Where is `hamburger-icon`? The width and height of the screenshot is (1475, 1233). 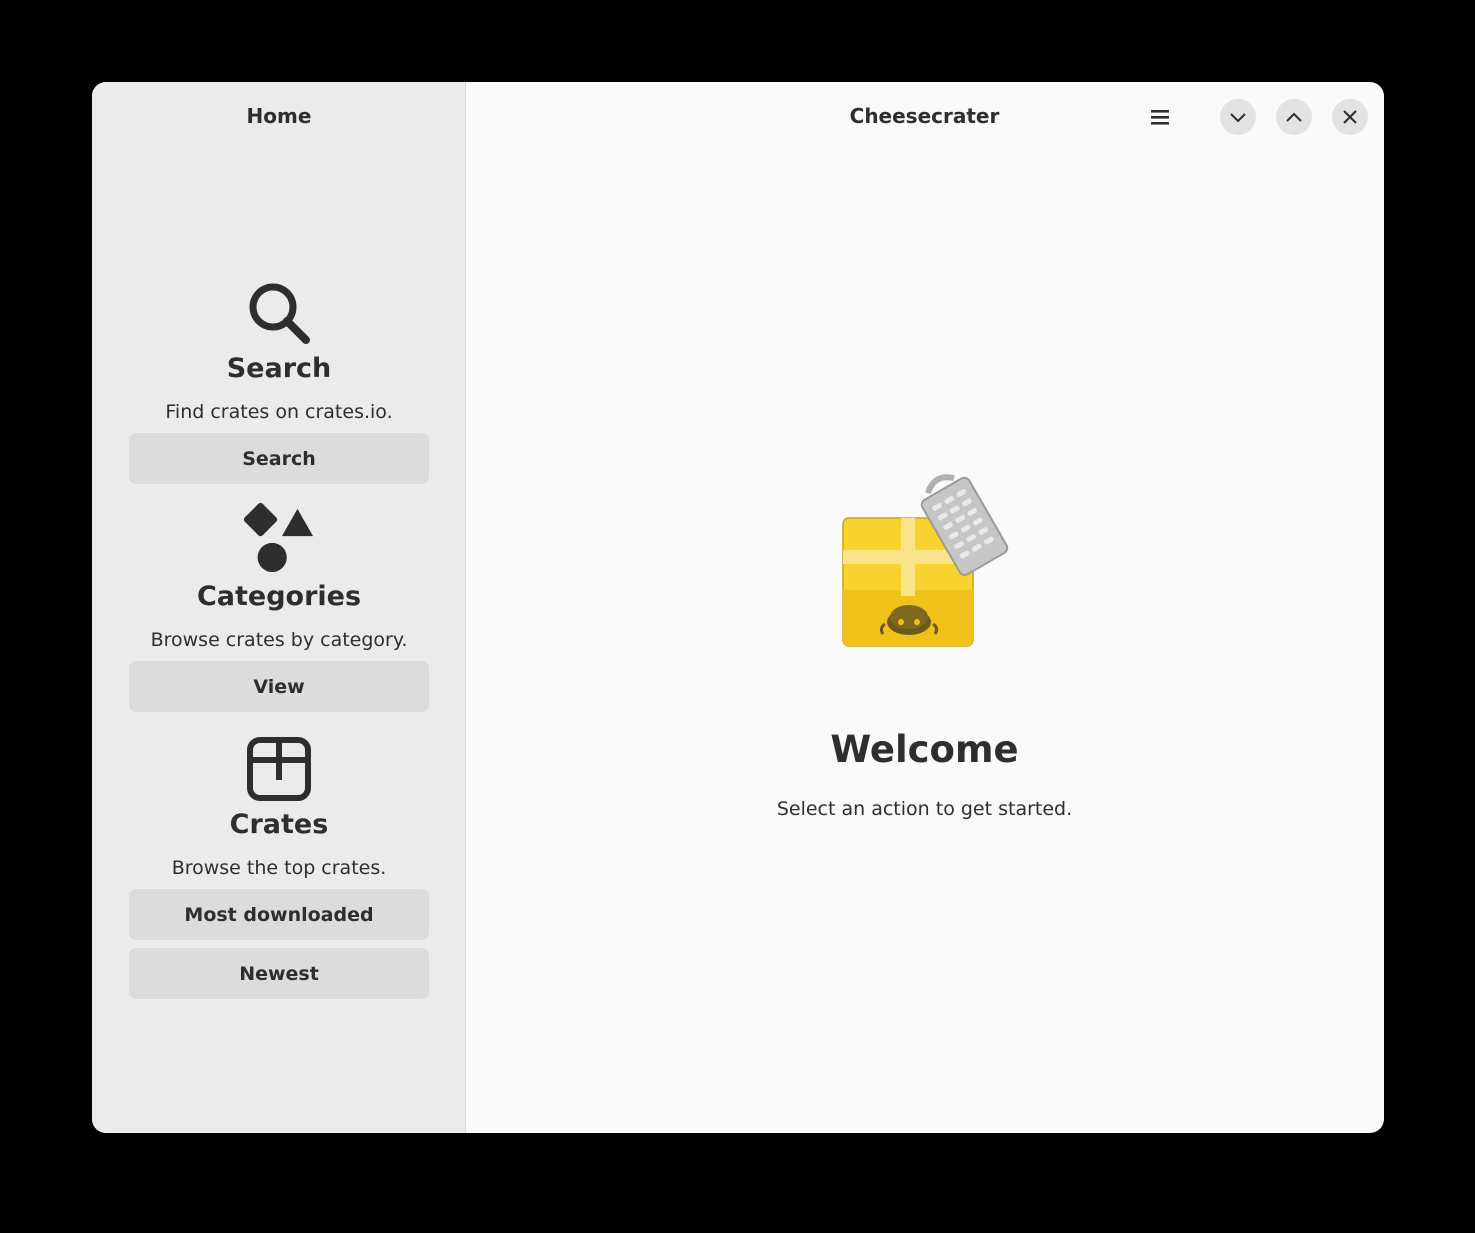
hamburger-icon is located at coordinates (1160, 117).